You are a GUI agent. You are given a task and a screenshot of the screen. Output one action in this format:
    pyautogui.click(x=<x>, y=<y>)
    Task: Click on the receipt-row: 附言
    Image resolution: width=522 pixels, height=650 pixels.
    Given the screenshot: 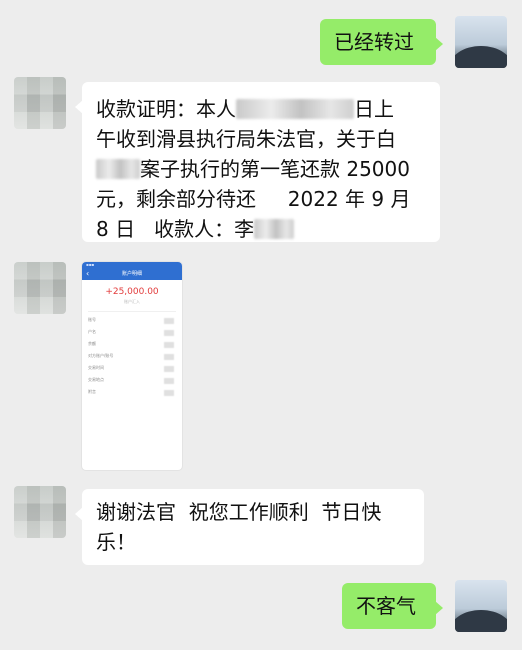 What is the action you would take?
    pyautogui.click(x=132, y=392)
    